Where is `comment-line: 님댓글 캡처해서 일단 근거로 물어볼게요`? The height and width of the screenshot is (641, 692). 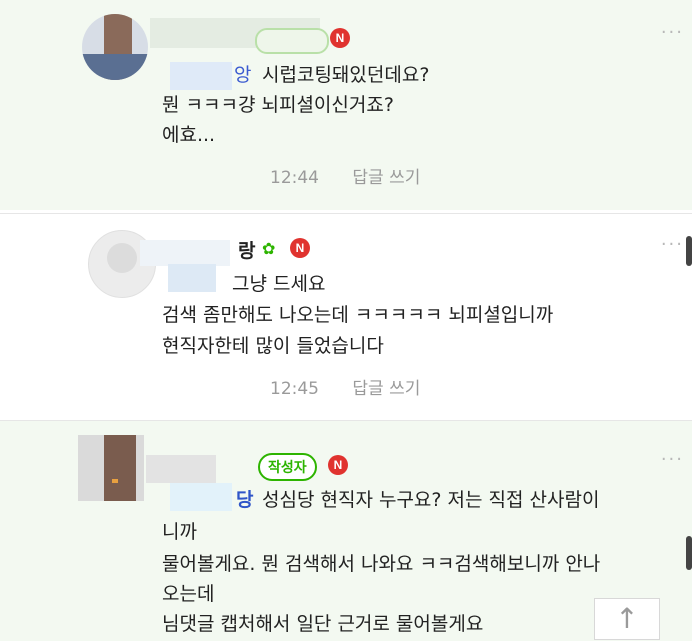
comment-line: 님댓글 캡처해서 일단 근거로 물어볼게요 is located at coordinates (323, 624).